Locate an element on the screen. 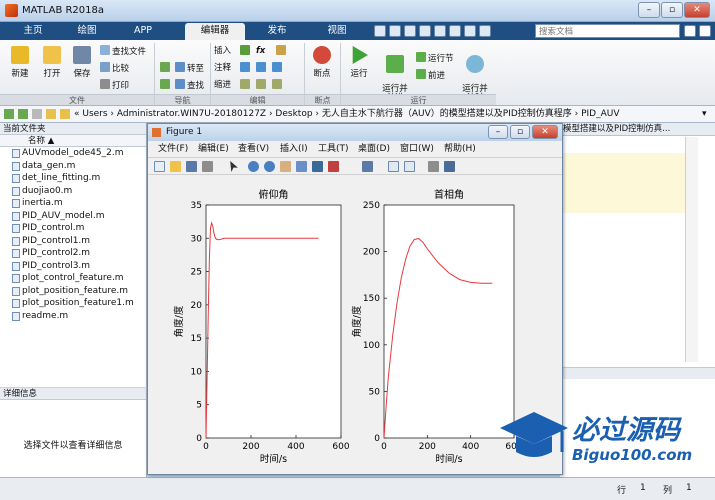 The image size is (715, 500). print-figure-icon is located at coordinates (207, 166).